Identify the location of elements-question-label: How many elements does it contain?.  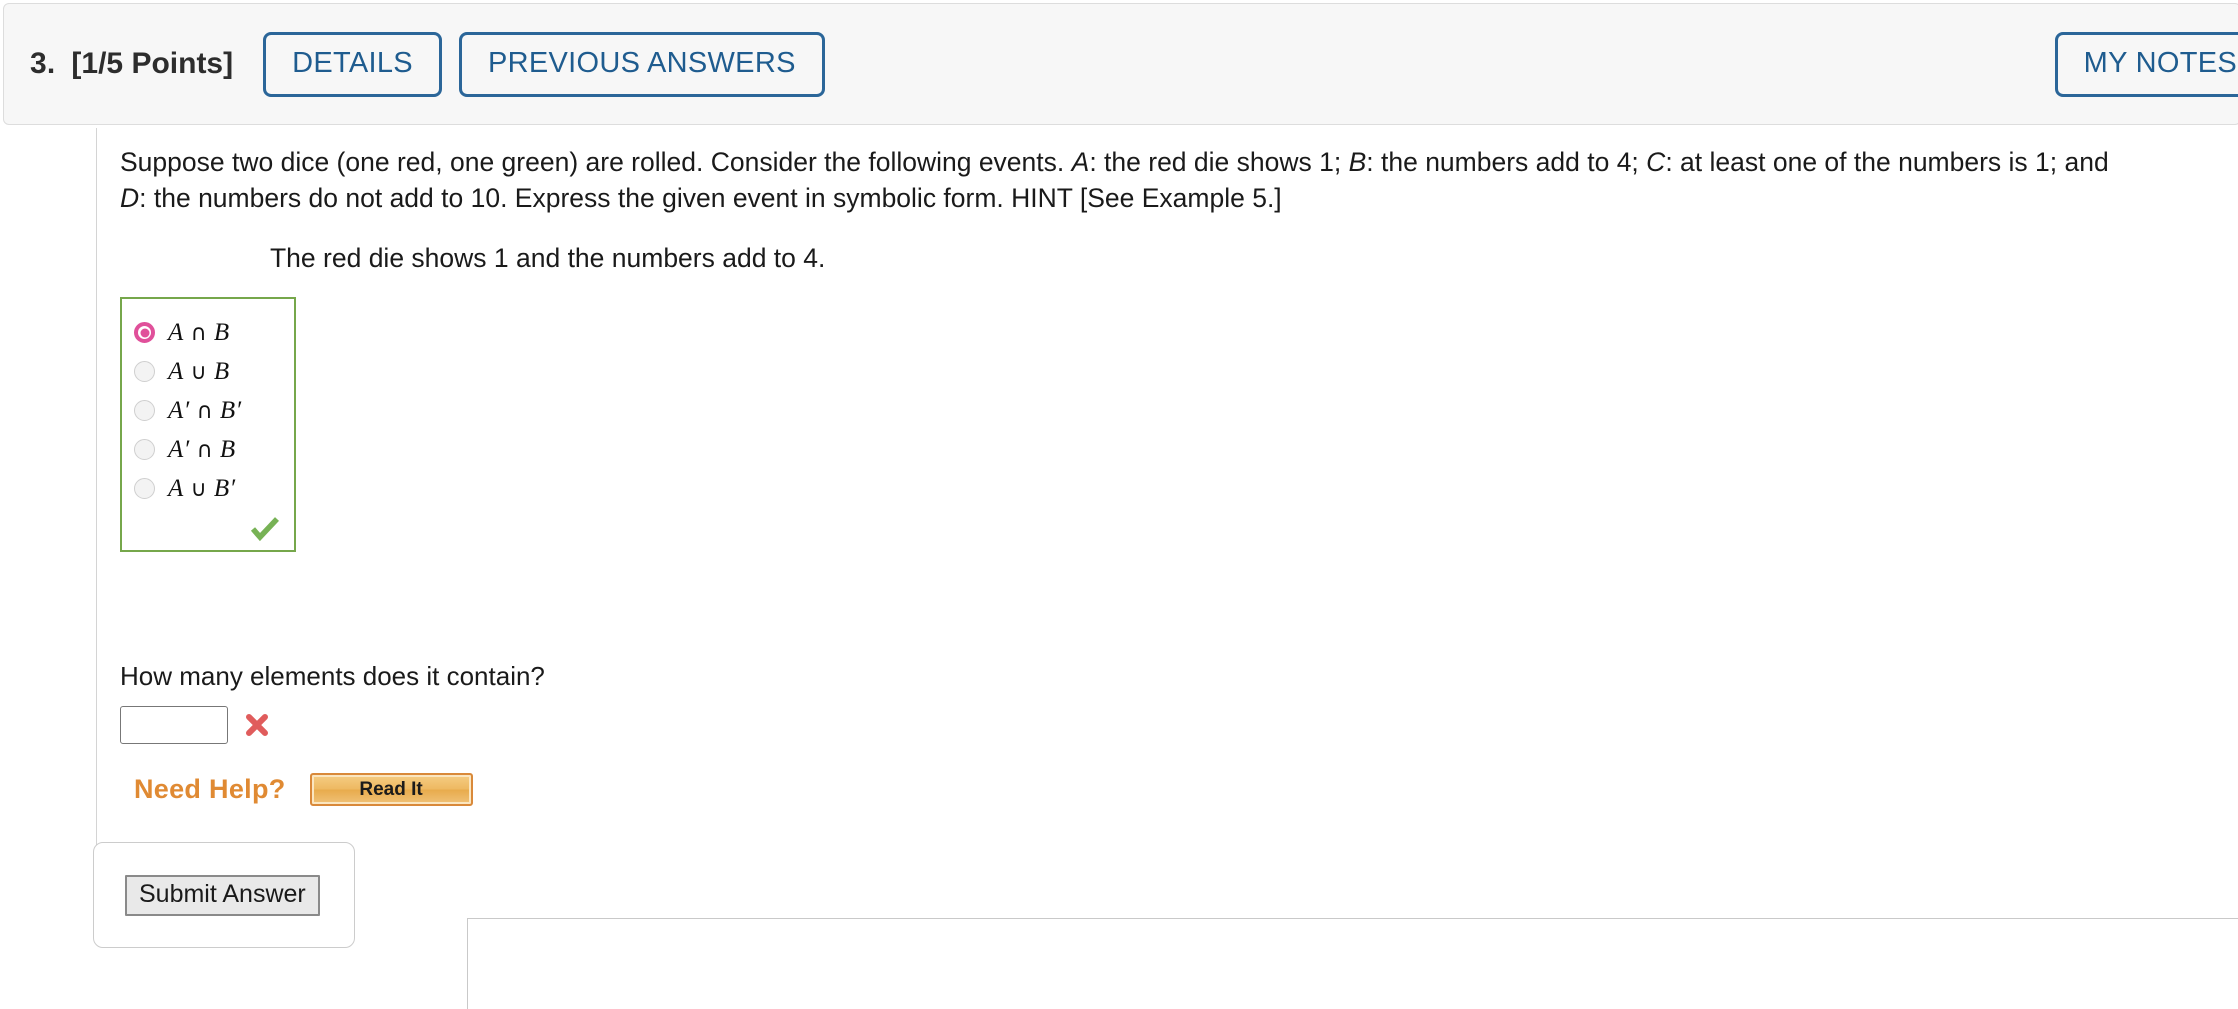
(332, 676).